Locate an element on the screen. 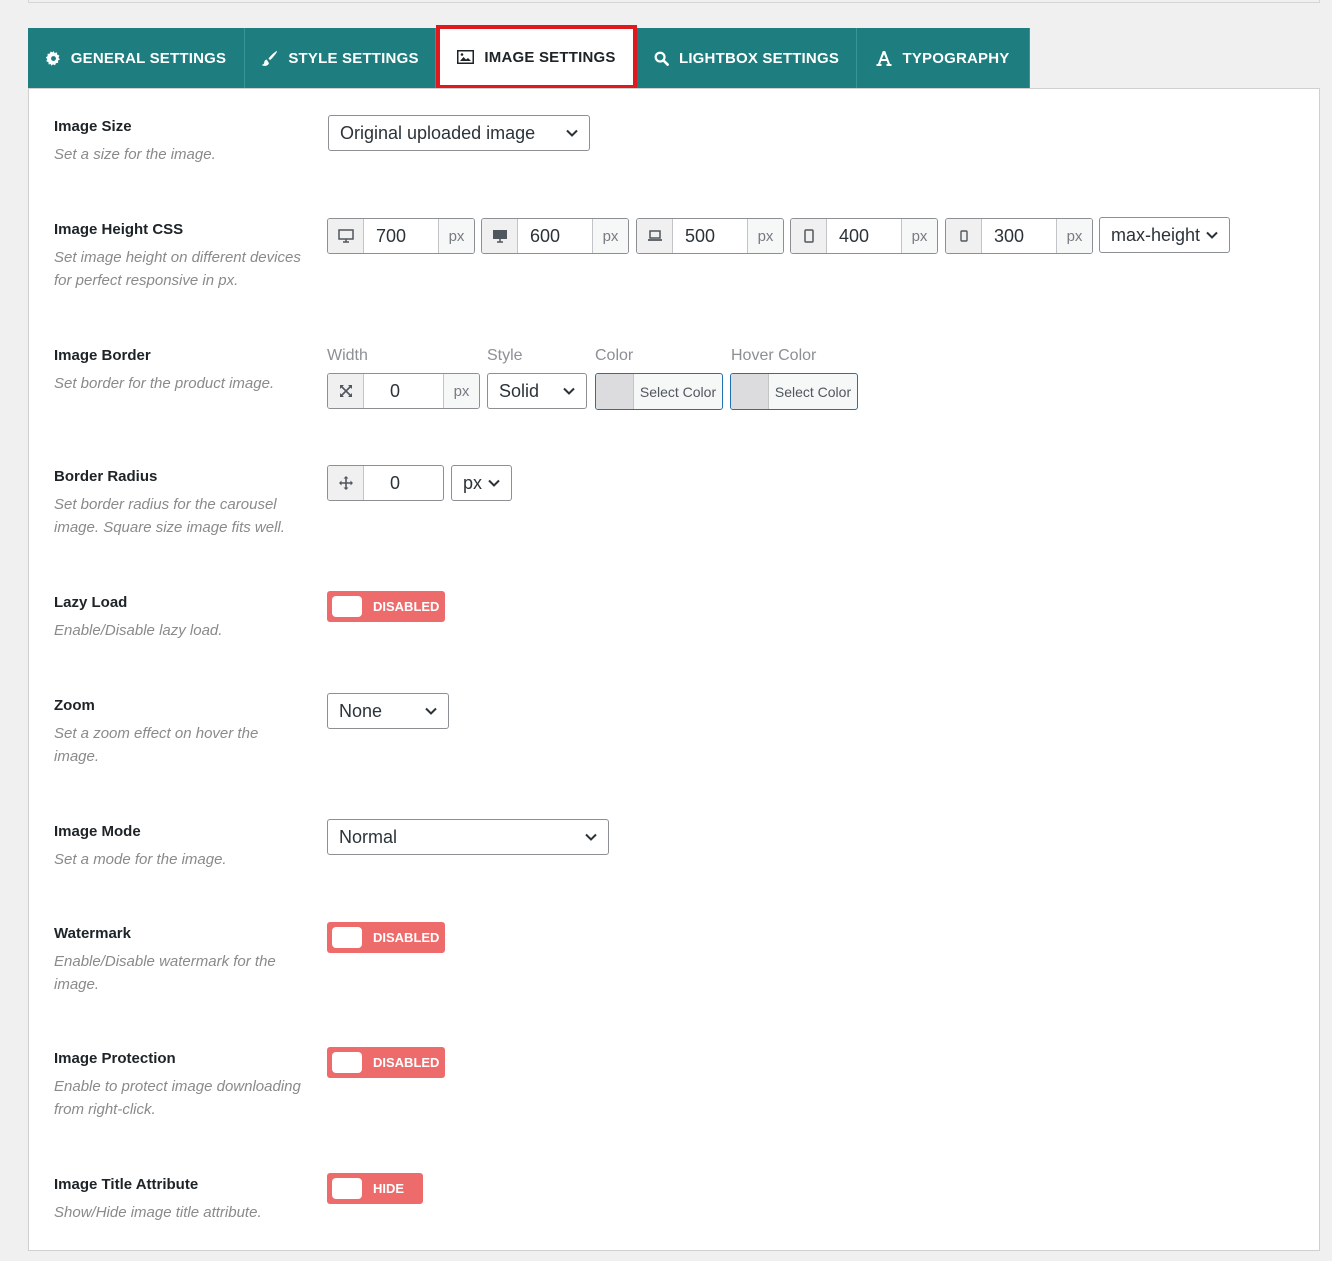 This screenshot has width=1332, height=1261. image-mode-select: Normal is located at coordinates (468, 837).